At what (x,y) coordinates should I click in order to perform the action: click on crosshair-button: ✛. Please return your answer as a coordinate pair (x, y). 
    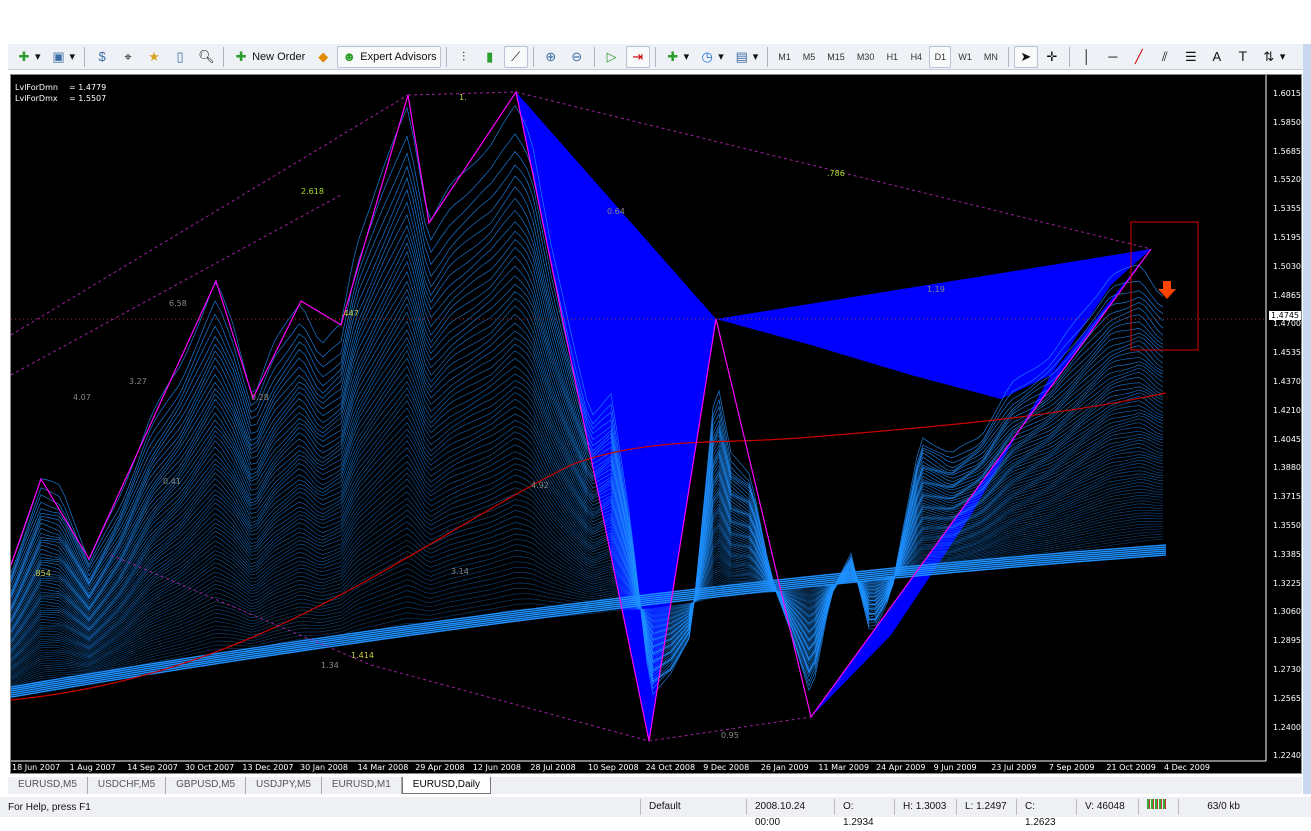
    Looking at the image, I should click on (1052, 57).